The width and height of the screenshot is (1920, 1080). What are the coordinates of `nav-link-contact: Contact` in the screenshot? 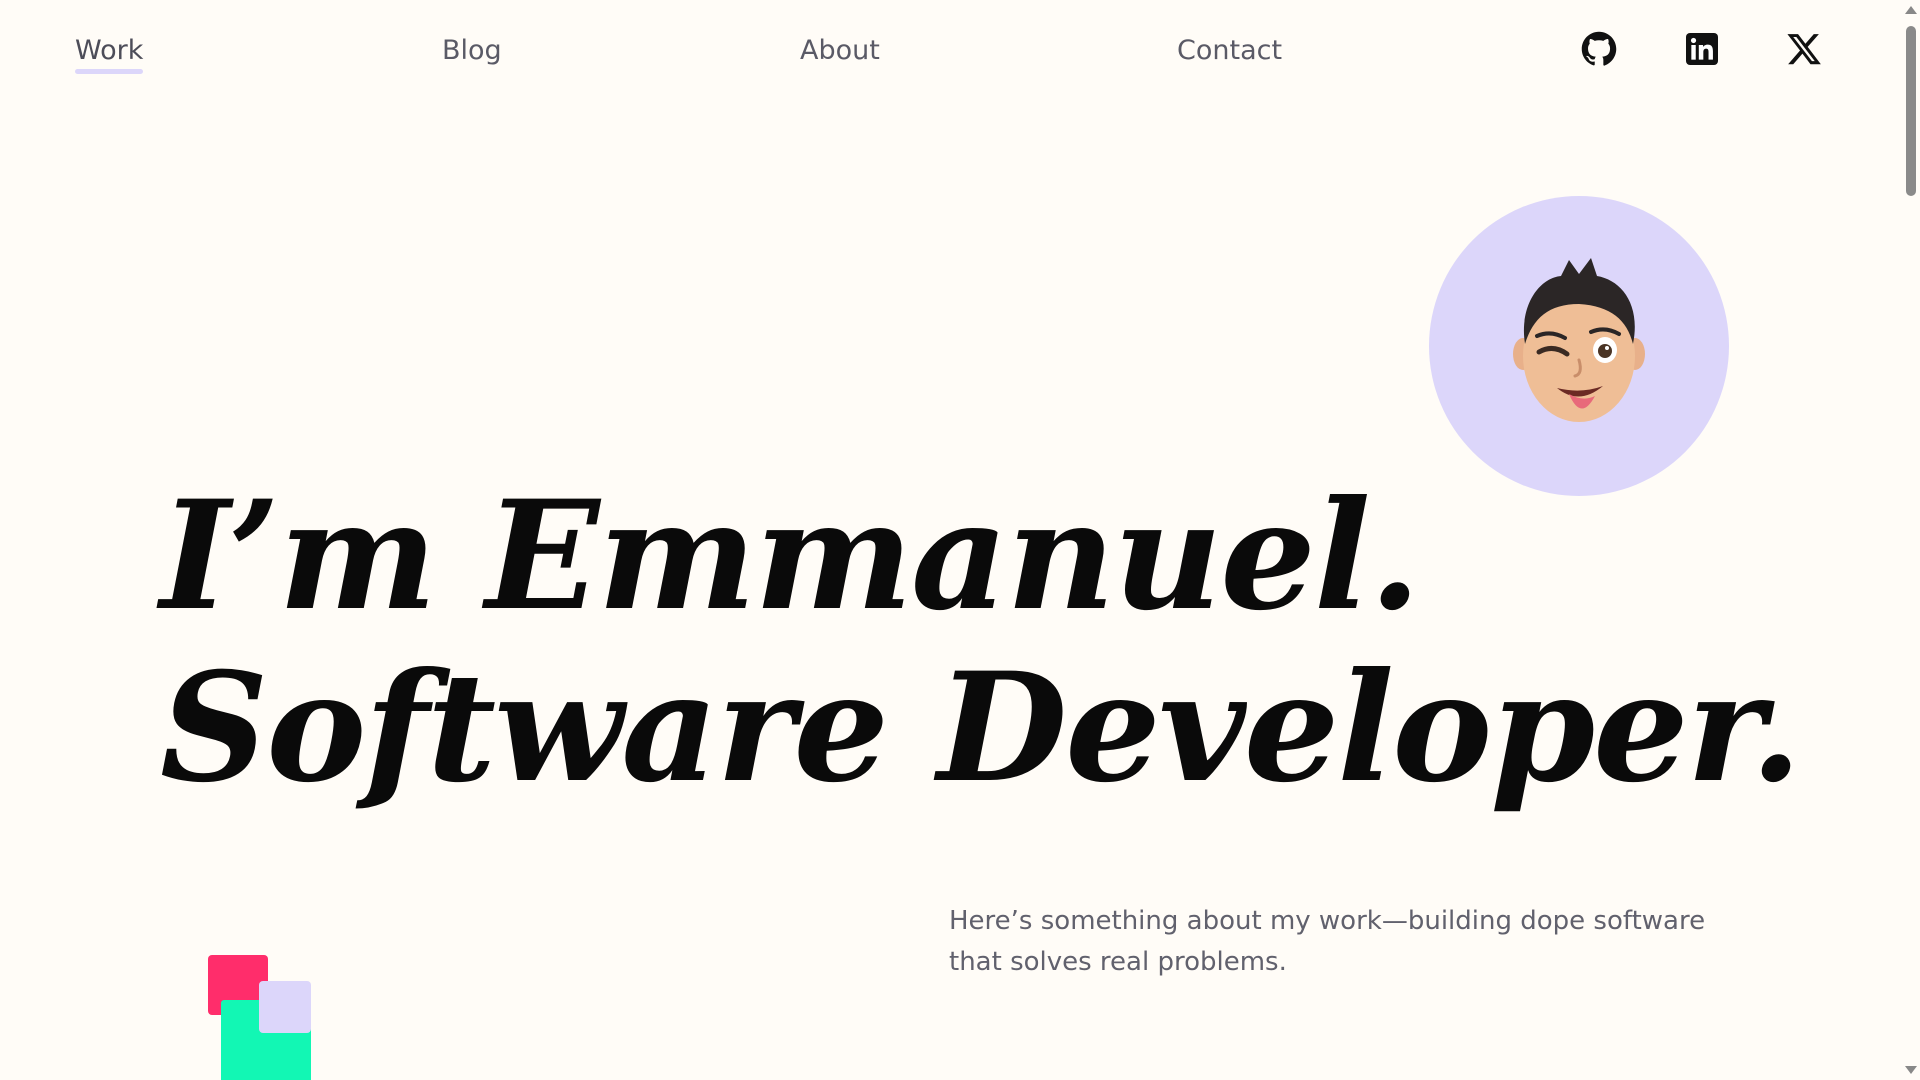 It's located at (1229, 51).